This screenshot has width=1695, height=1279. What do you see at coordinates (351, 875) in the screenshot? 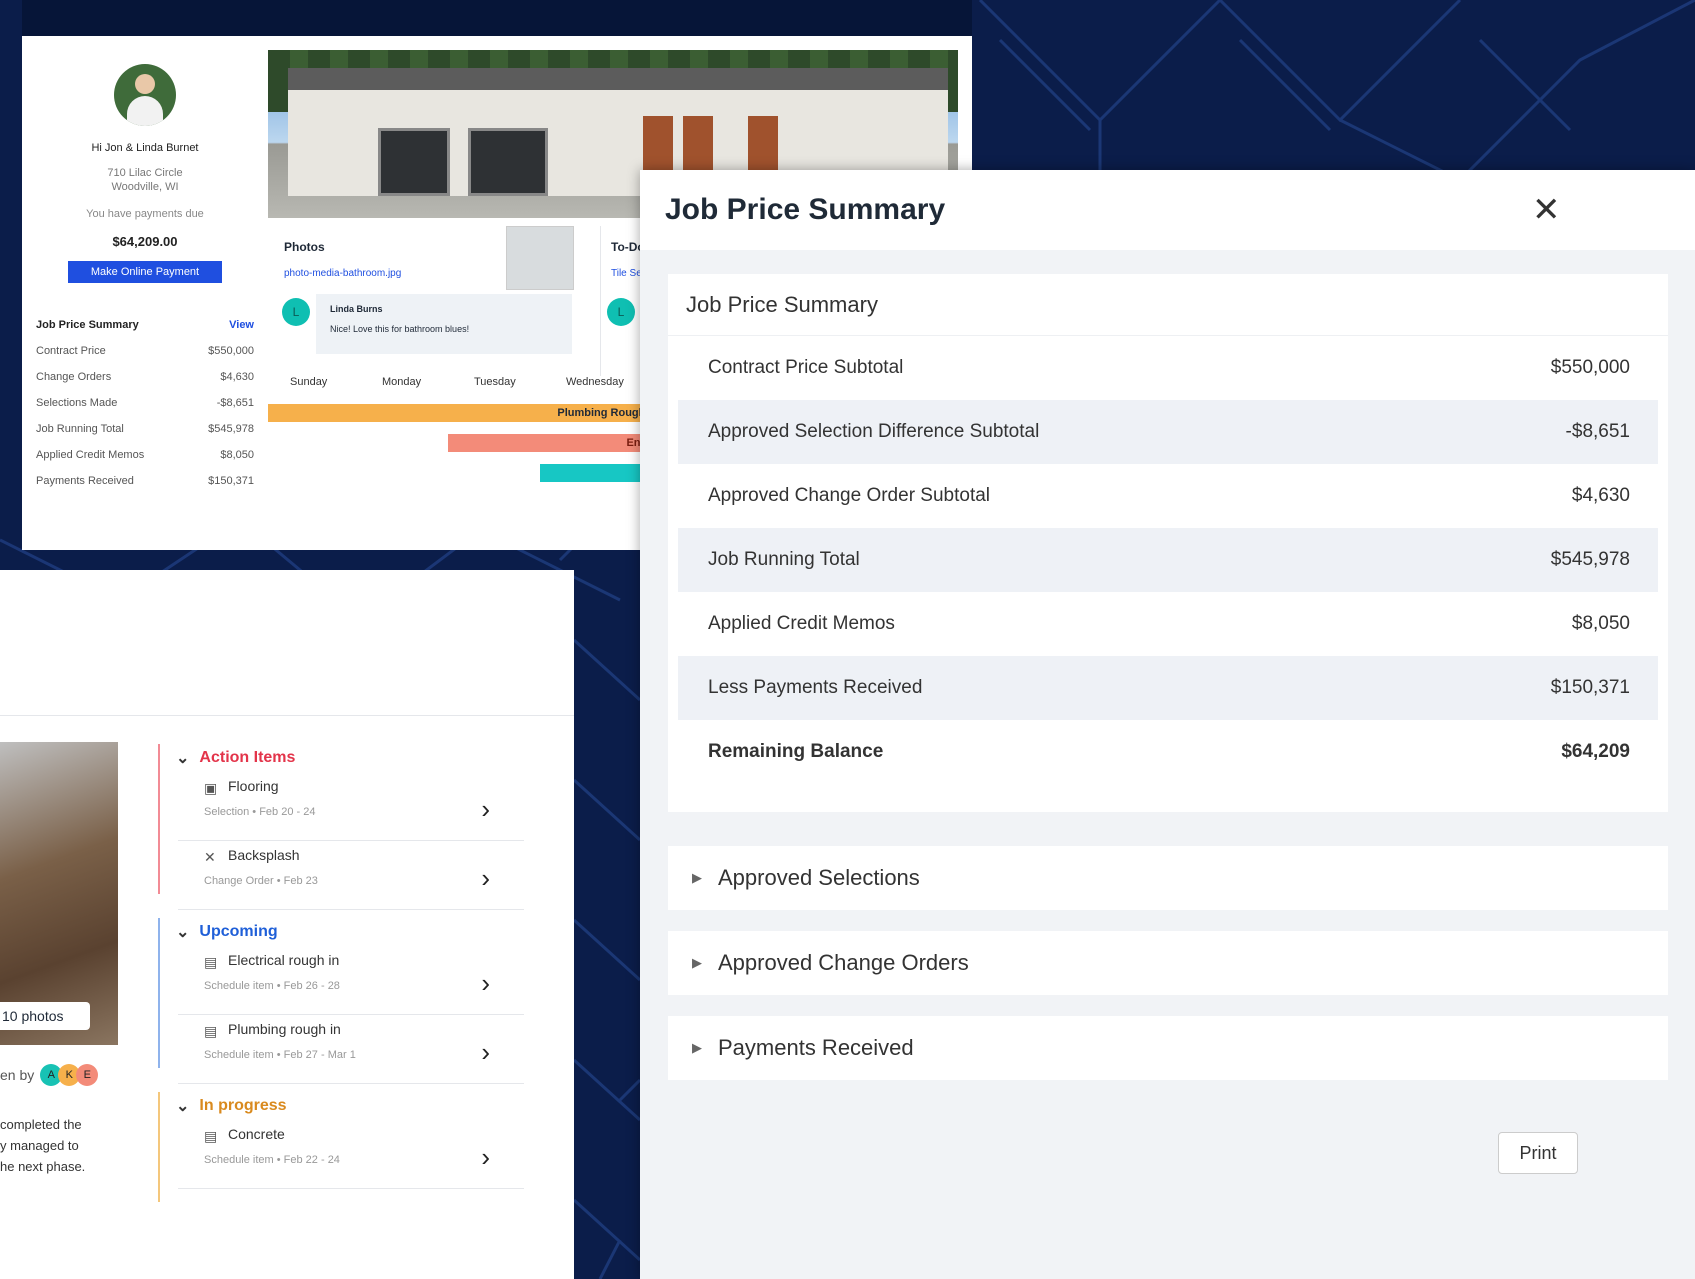
I see `list-item: ✕ Backsplash Change Order • Feb 23 ›` at bounding box center [351, 875].